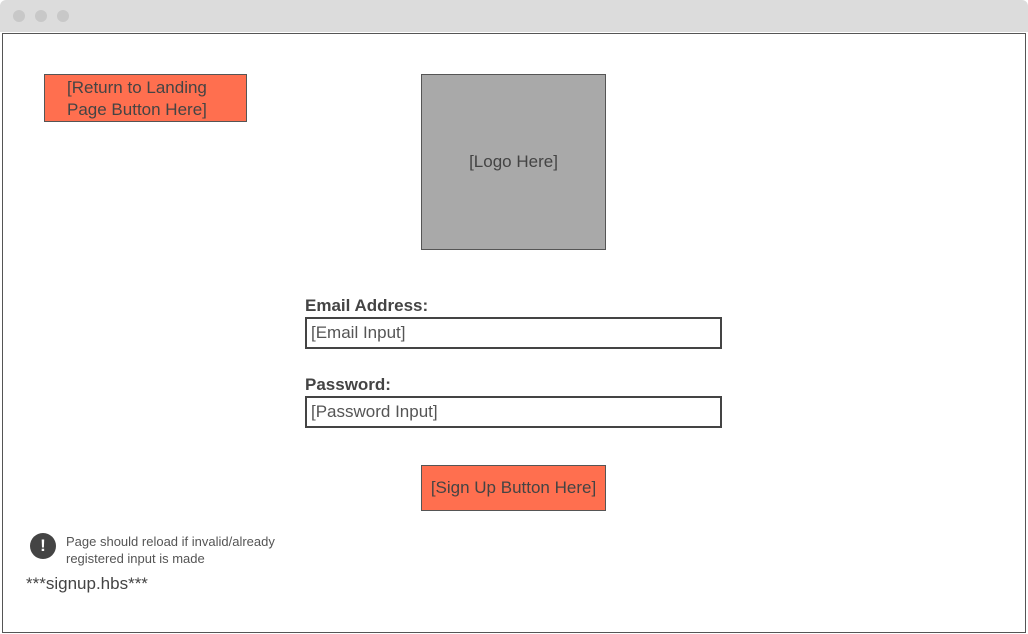 The width and height of the screenshot is (1028, 634). I want to click on password-input: [Password Input], so click(513, 412).